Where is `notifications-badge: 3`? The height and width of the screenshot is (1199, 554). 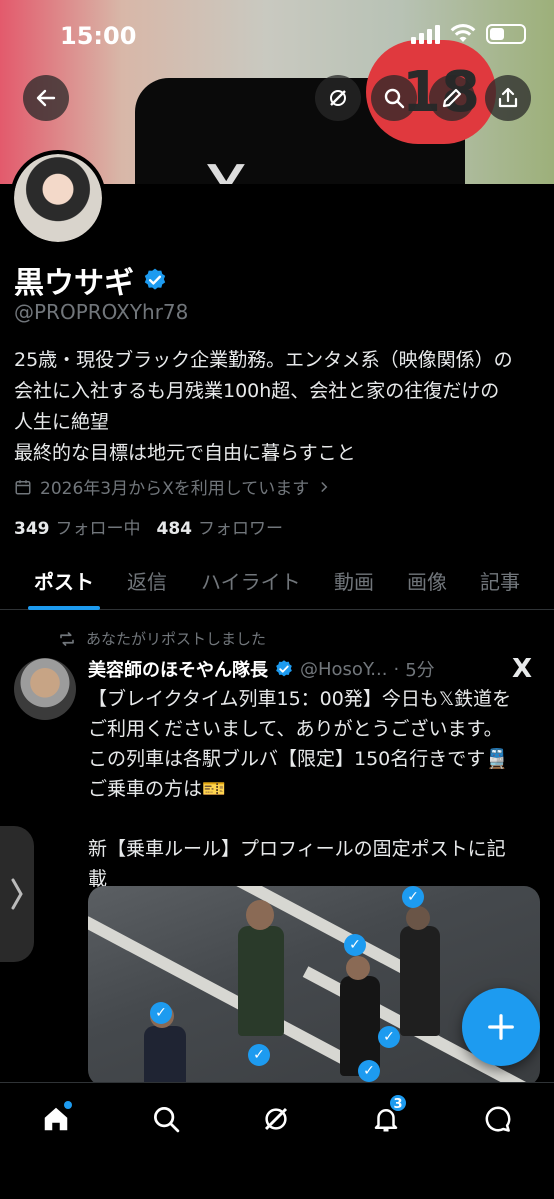 notifications-badge: 3 is located at coordinates (398, 1103).